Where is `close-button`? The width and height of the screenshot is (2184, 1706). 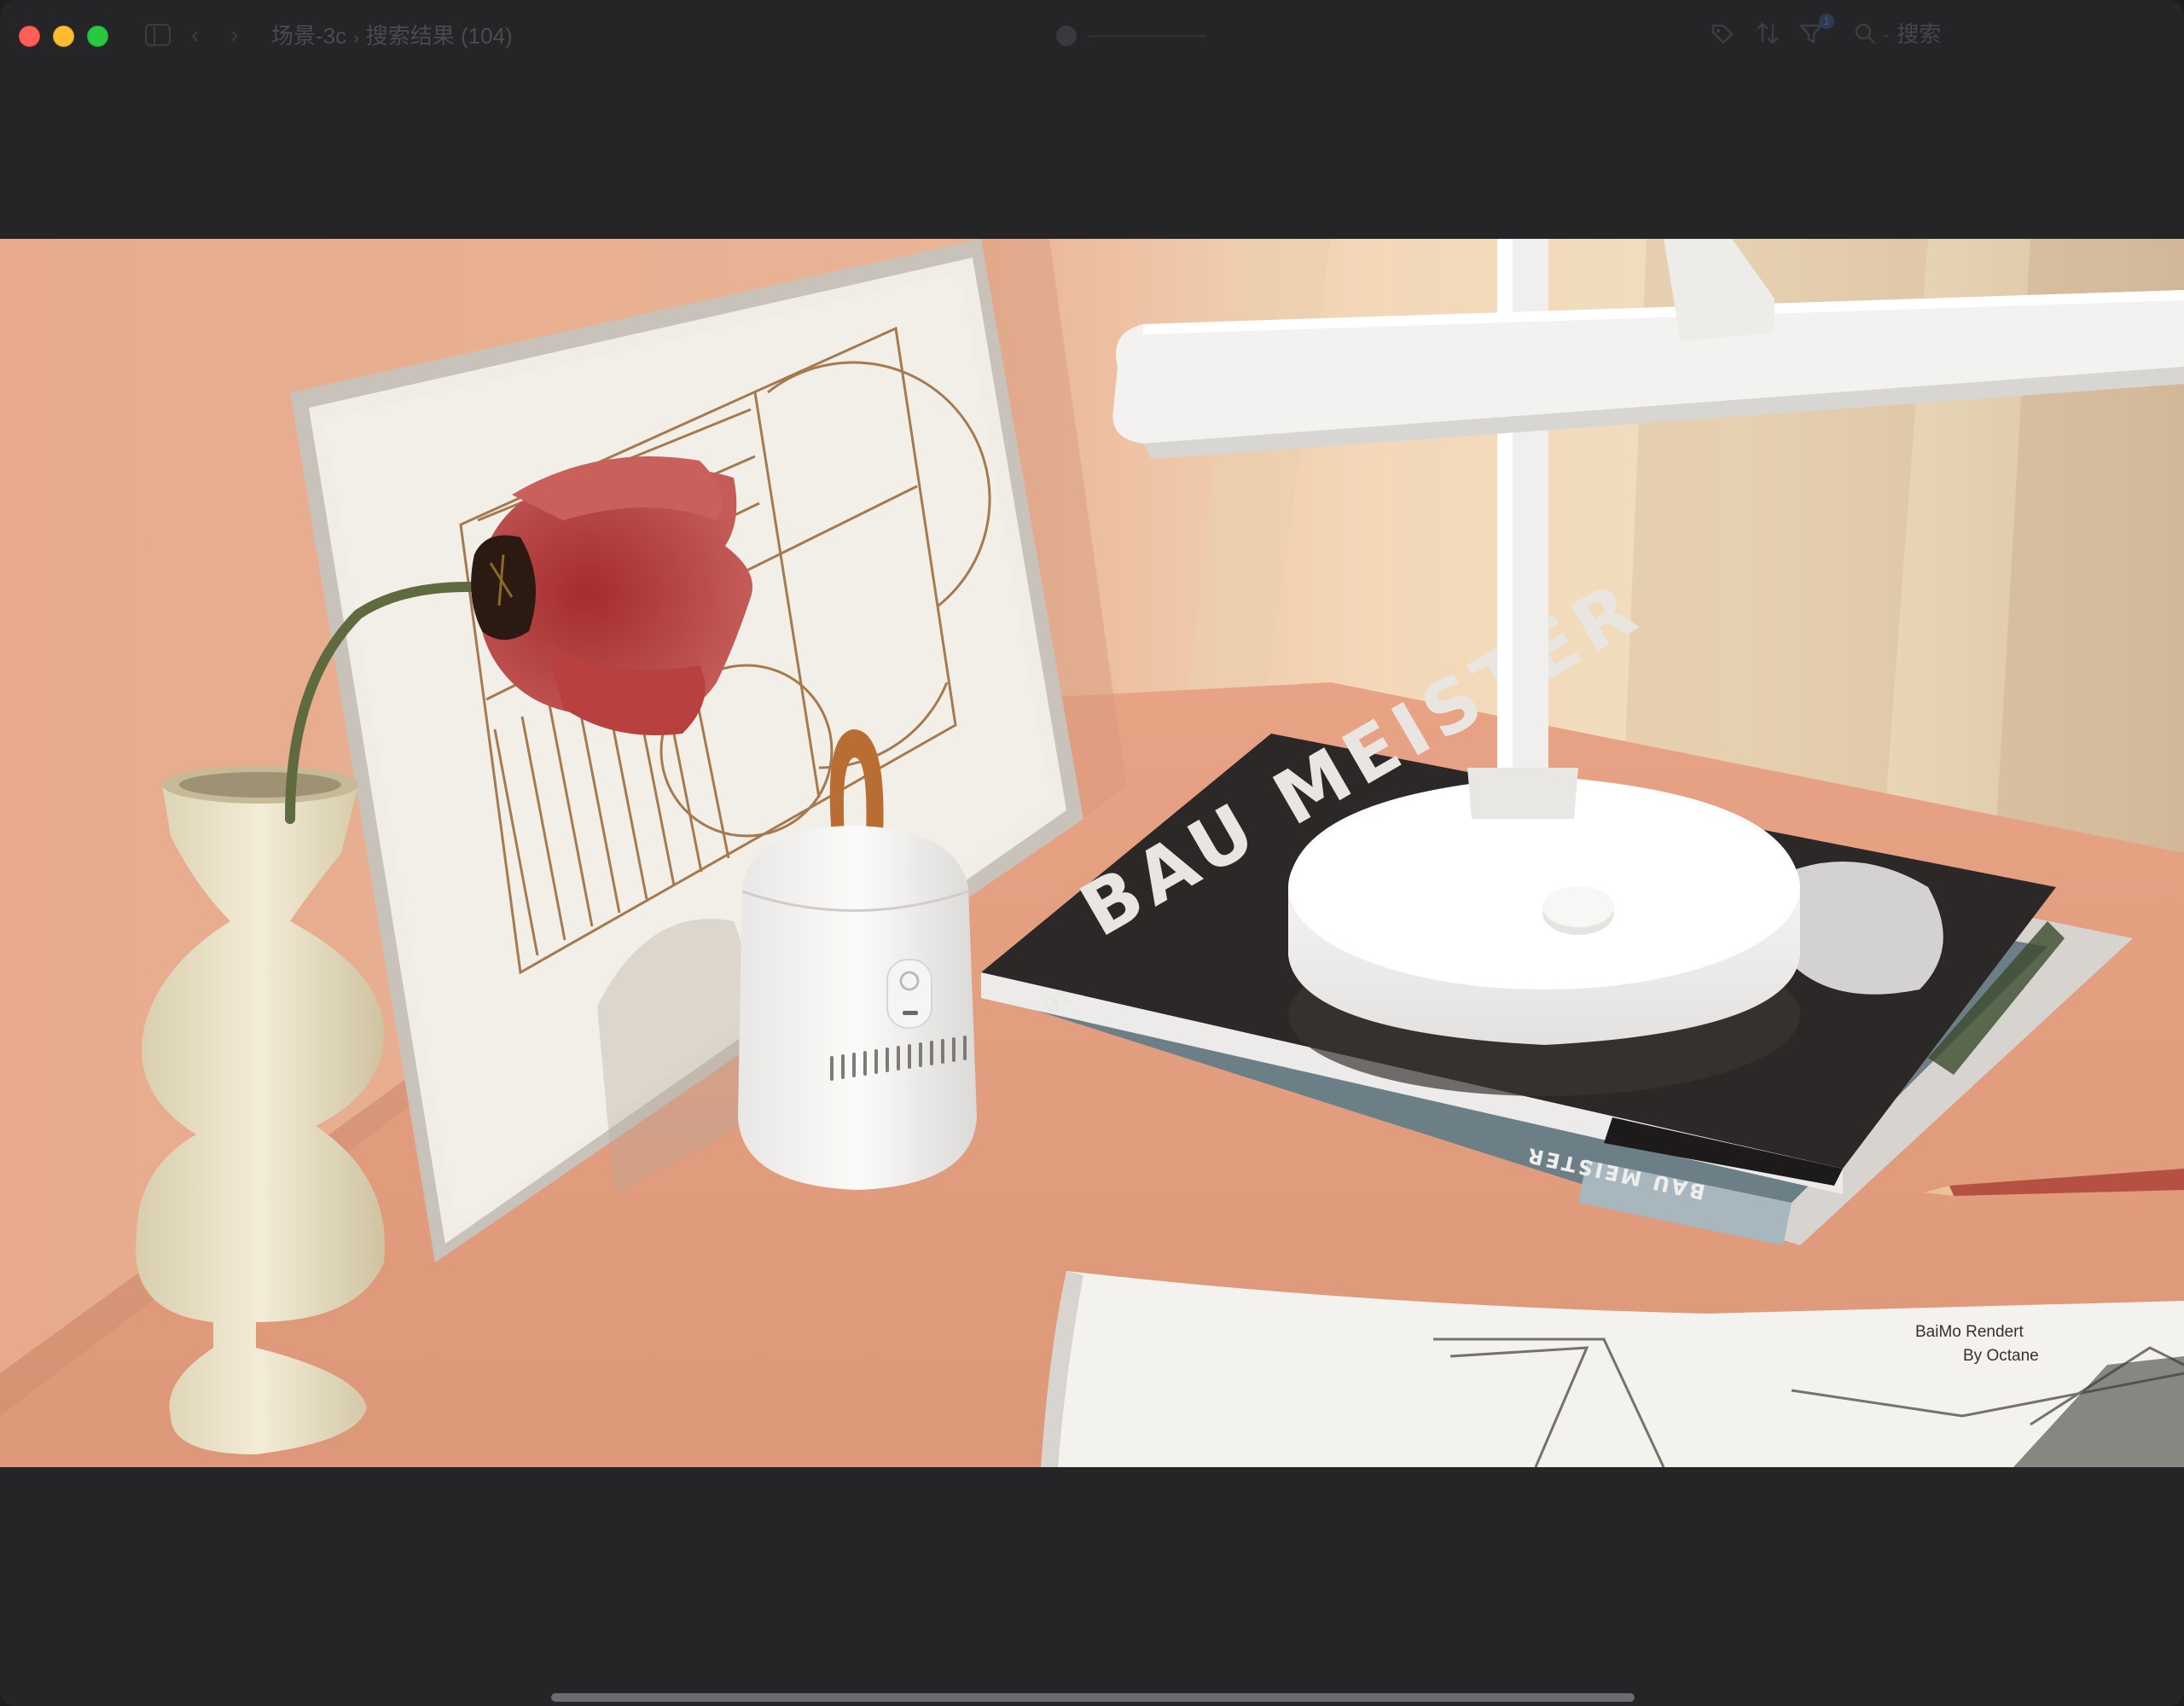
close-button is located at coordinates (30, 36).